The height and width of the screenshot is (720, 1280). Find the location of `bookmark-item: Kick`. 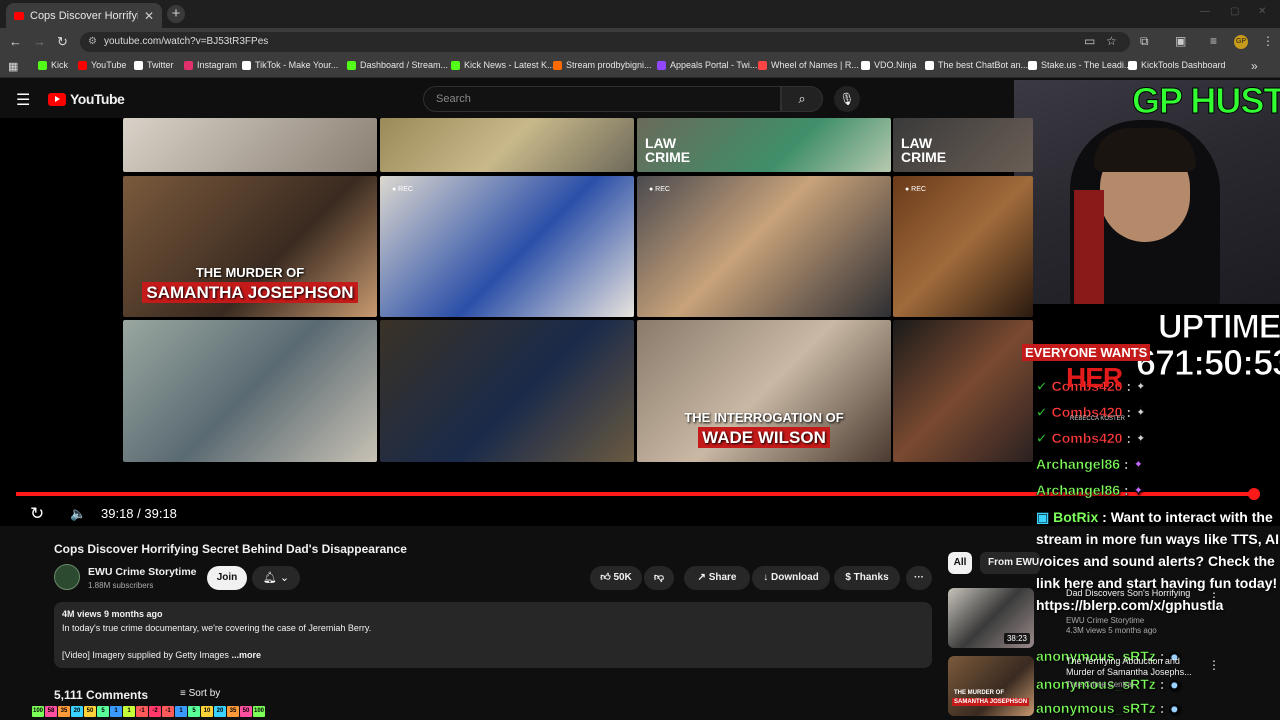

bookmark-item: Kick is located at coordinates (53, 65).